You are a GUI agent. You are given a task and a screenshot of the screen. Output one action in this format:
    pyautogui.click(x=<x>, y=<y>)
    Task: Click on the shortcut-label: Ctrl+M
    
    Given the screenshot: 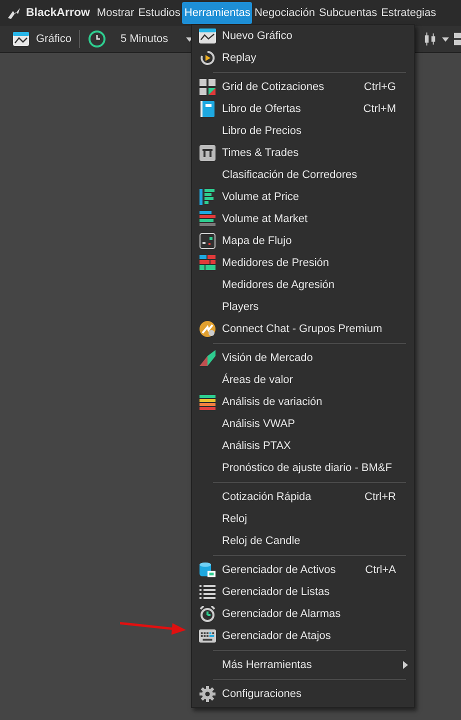 What is the action you would take?
    pyautogui.click(x=379, y=109)
    